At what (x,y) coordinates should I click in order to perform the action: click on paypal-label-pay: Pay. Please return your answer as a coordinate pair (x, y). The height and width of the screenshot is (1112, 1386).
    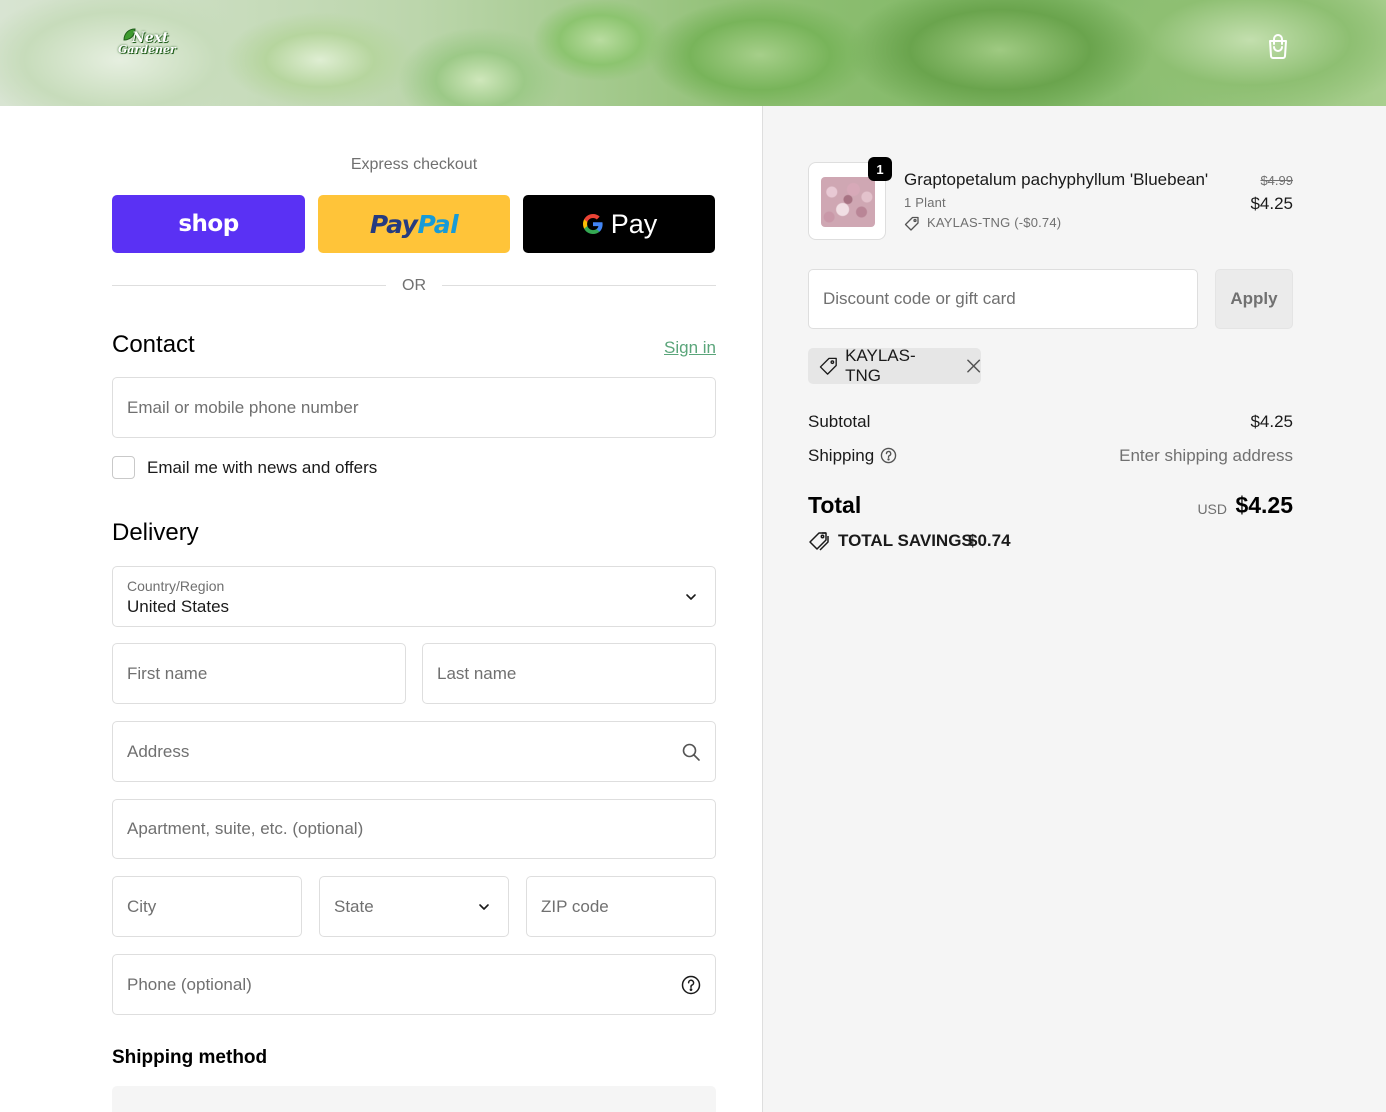
    Looking at the image, I should click on (393, 224).